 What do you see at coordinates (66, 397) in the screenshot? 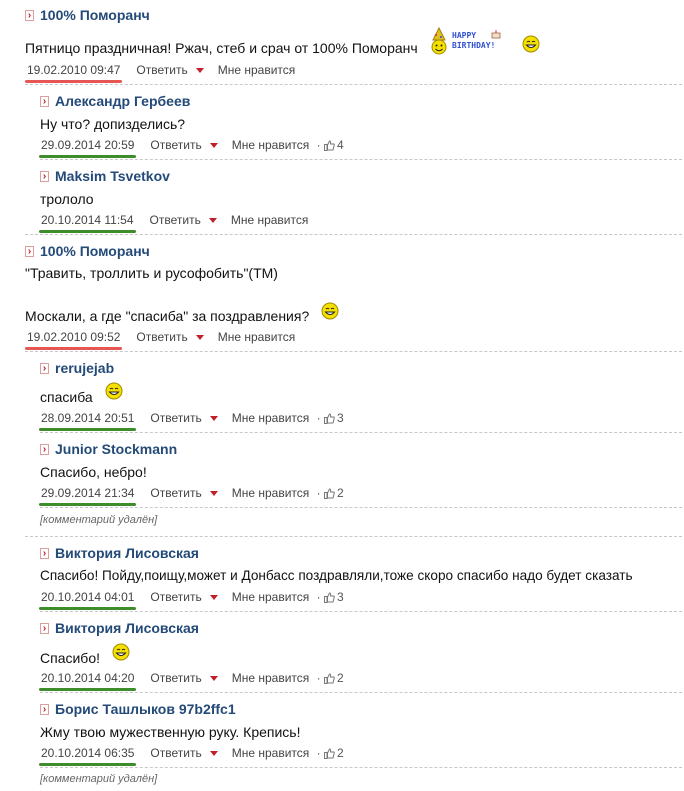
I see `comment-text: спасиба` at bounding box center [66, 397].